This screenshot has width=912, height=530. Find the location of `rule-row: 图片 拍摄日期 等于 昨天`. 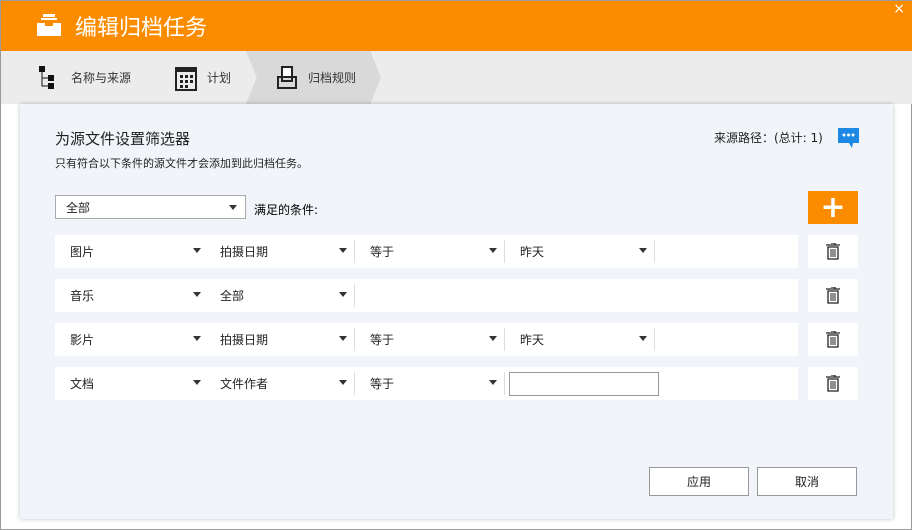

rule-row: 图片 拍摄日期 等于 昨天 is located at coordinates (426, 251).